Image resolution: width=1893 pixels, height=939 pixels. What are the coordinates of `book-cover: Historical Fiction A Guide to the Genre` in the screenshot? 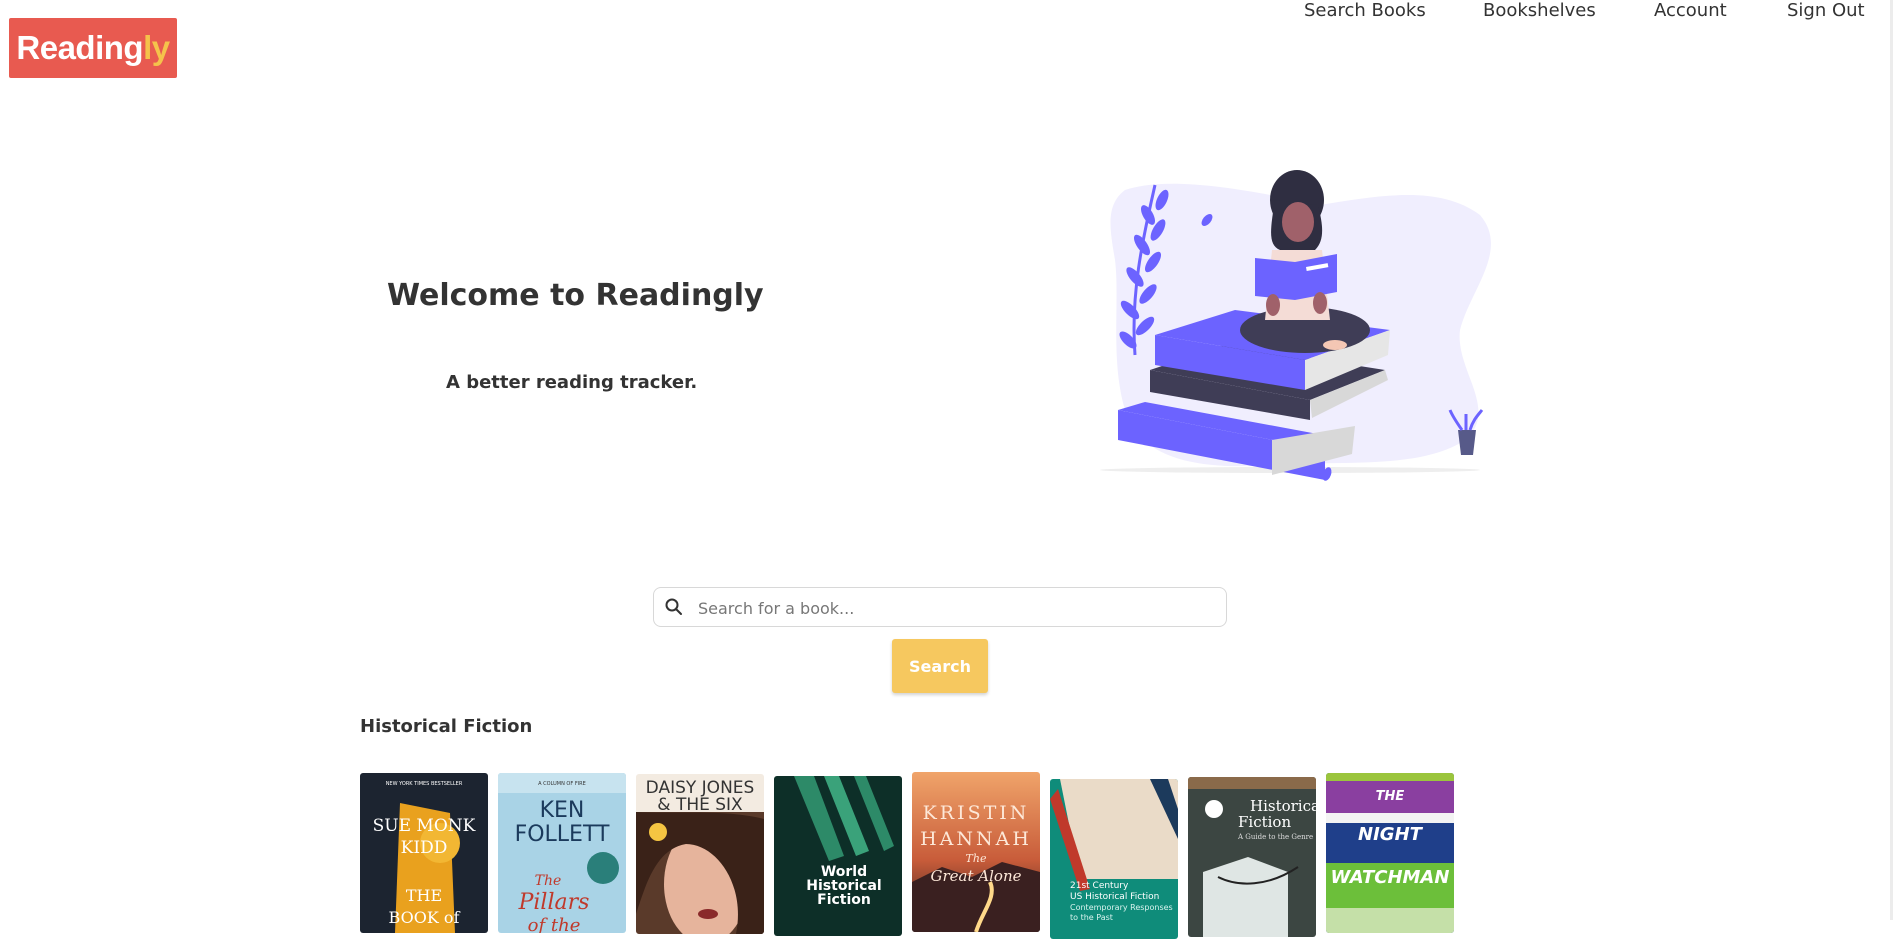 It's located at (1252, 857).